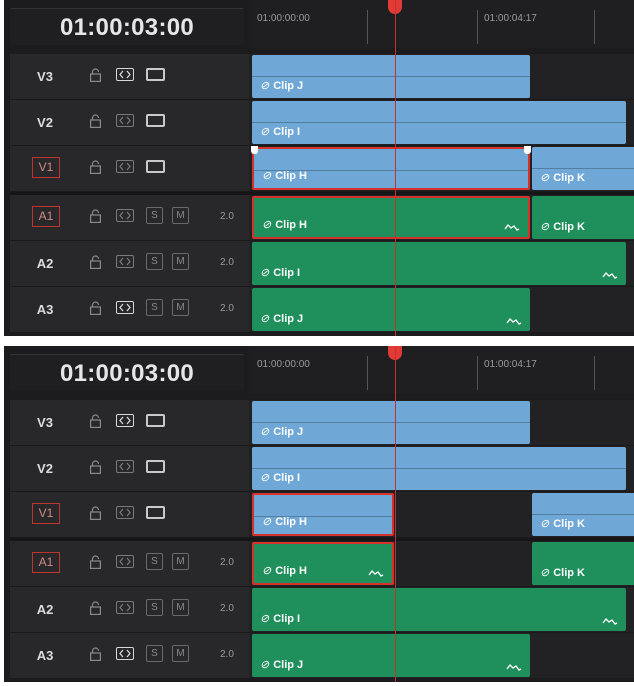  Describe the element at coordinates (280, 478) in the screenshot. I see `clip-label: ⊘ Clip I` at that location.